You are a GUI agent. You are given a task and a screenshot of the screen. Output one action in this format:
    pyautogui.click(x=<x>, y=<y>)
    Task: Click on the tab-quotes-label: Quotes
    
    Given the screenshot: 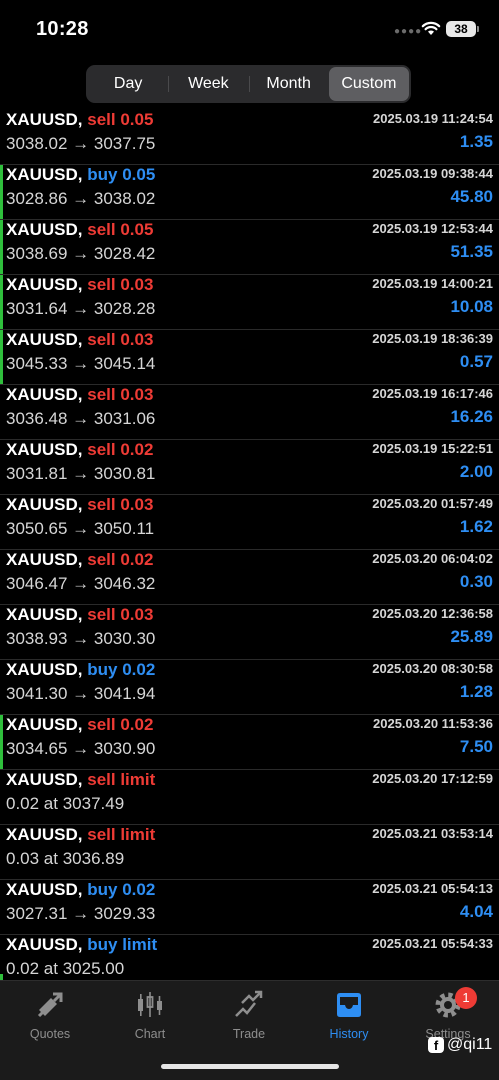 What is the action you would take?
    pyautogui.click(x=50, y=1034)
    